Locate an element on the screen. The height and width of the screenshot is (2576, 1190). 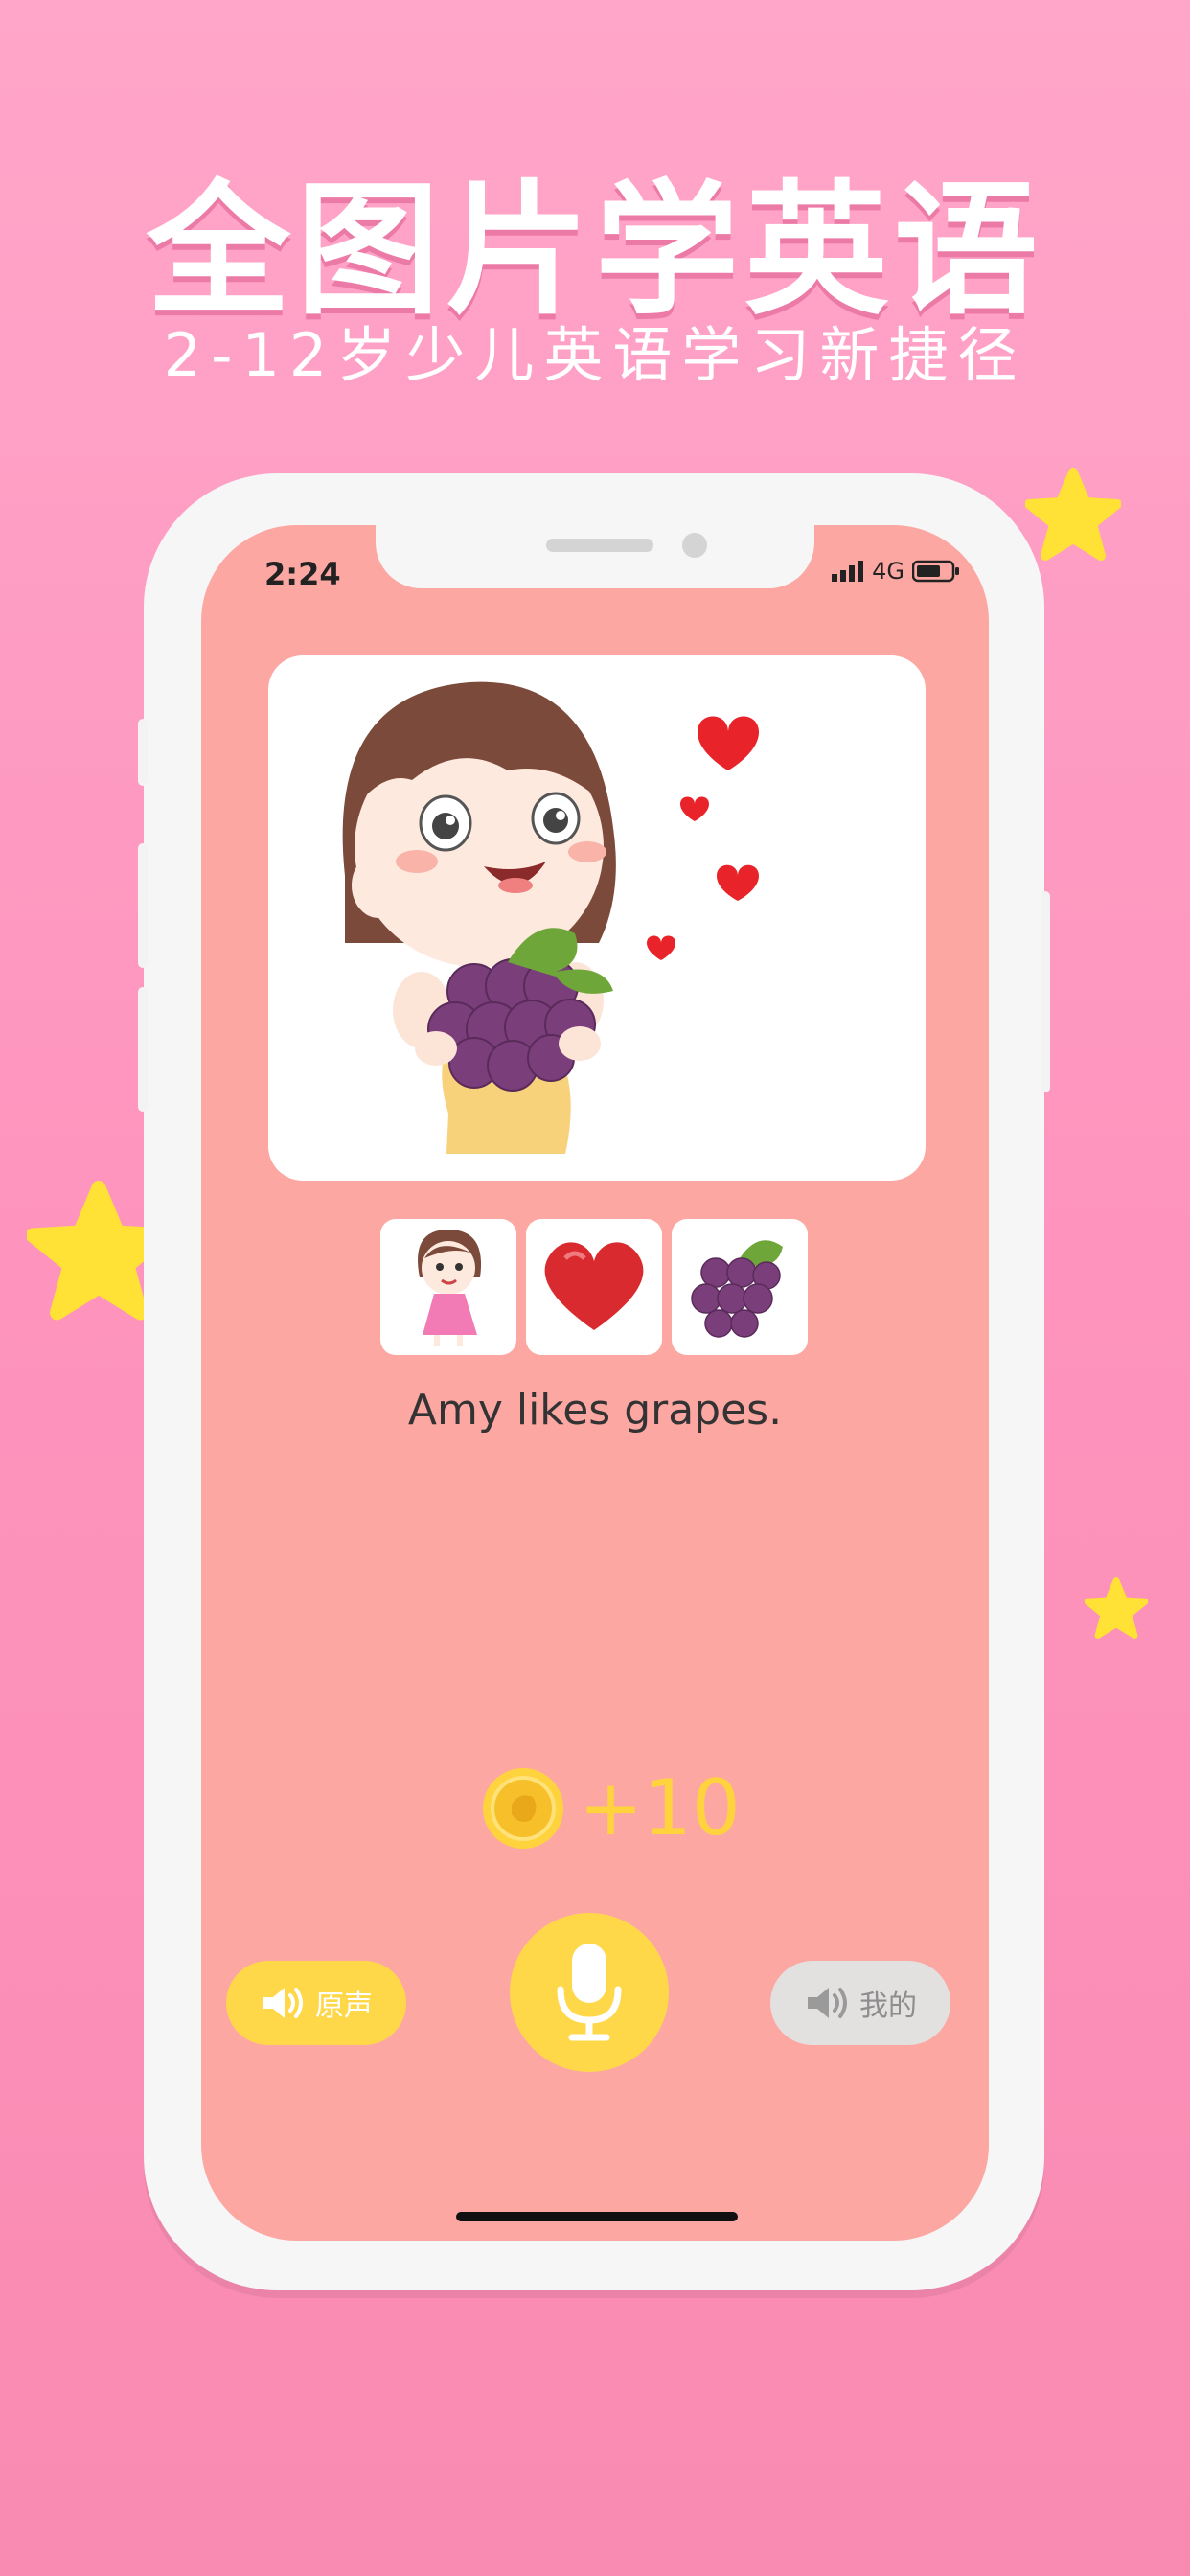
lesson-sentence: Amy likes grapes. is located at coordinates (595, 1410).